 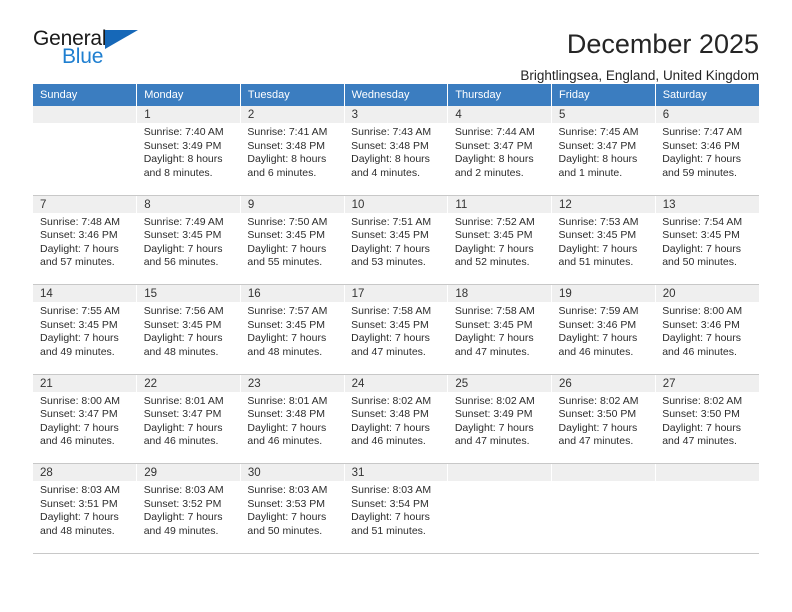 What do you see at coordinates (287, 311) in the screenshot?
I see `sunrise-text: Sunrise: 7:57 AM` at bounding box center [287, 311].